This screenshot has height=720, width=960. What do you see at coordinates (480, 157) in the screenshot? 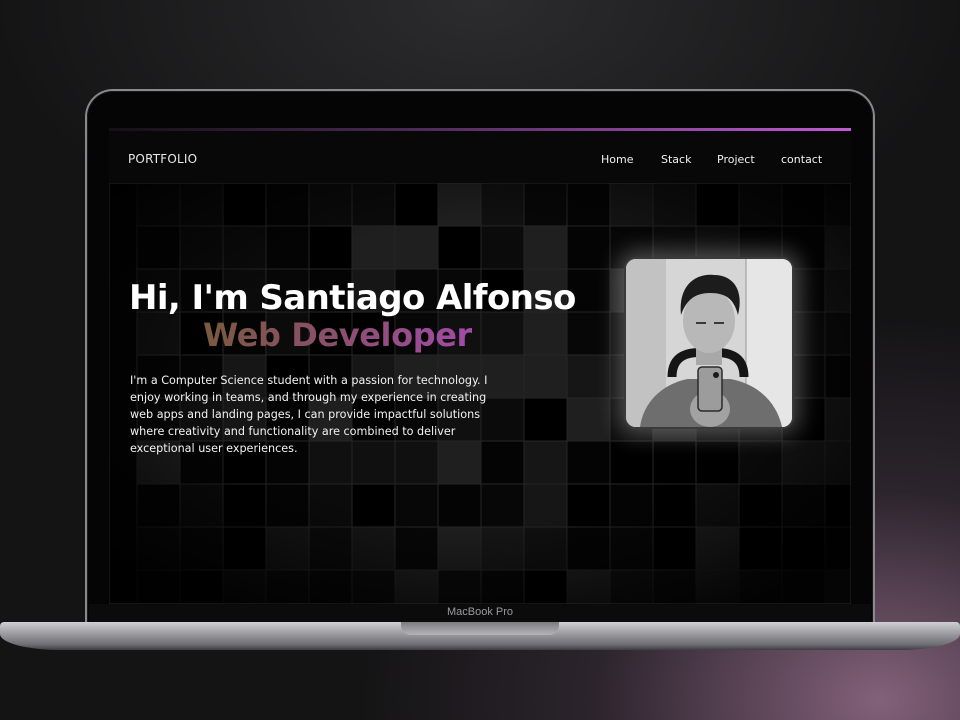
I see `navbar: PORTFOLIO Home Stack Project contact` at bounding box center [480, 157].